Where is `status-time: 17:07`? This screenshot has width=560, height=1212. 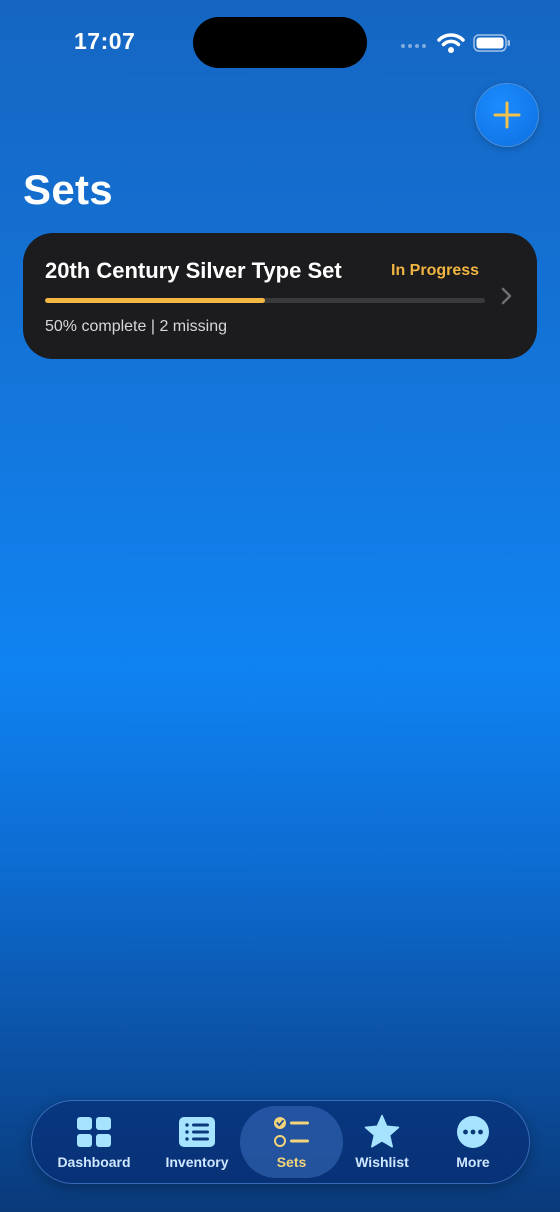 status-time: 17:07 is located at coordinates (105, 41).